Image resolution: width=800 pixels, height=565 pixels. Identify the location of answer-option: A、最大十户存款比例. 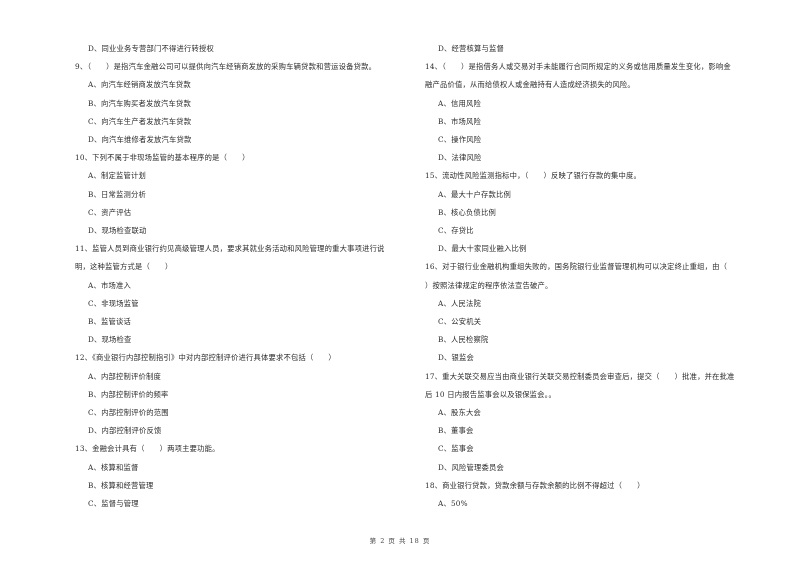
(474, 194).